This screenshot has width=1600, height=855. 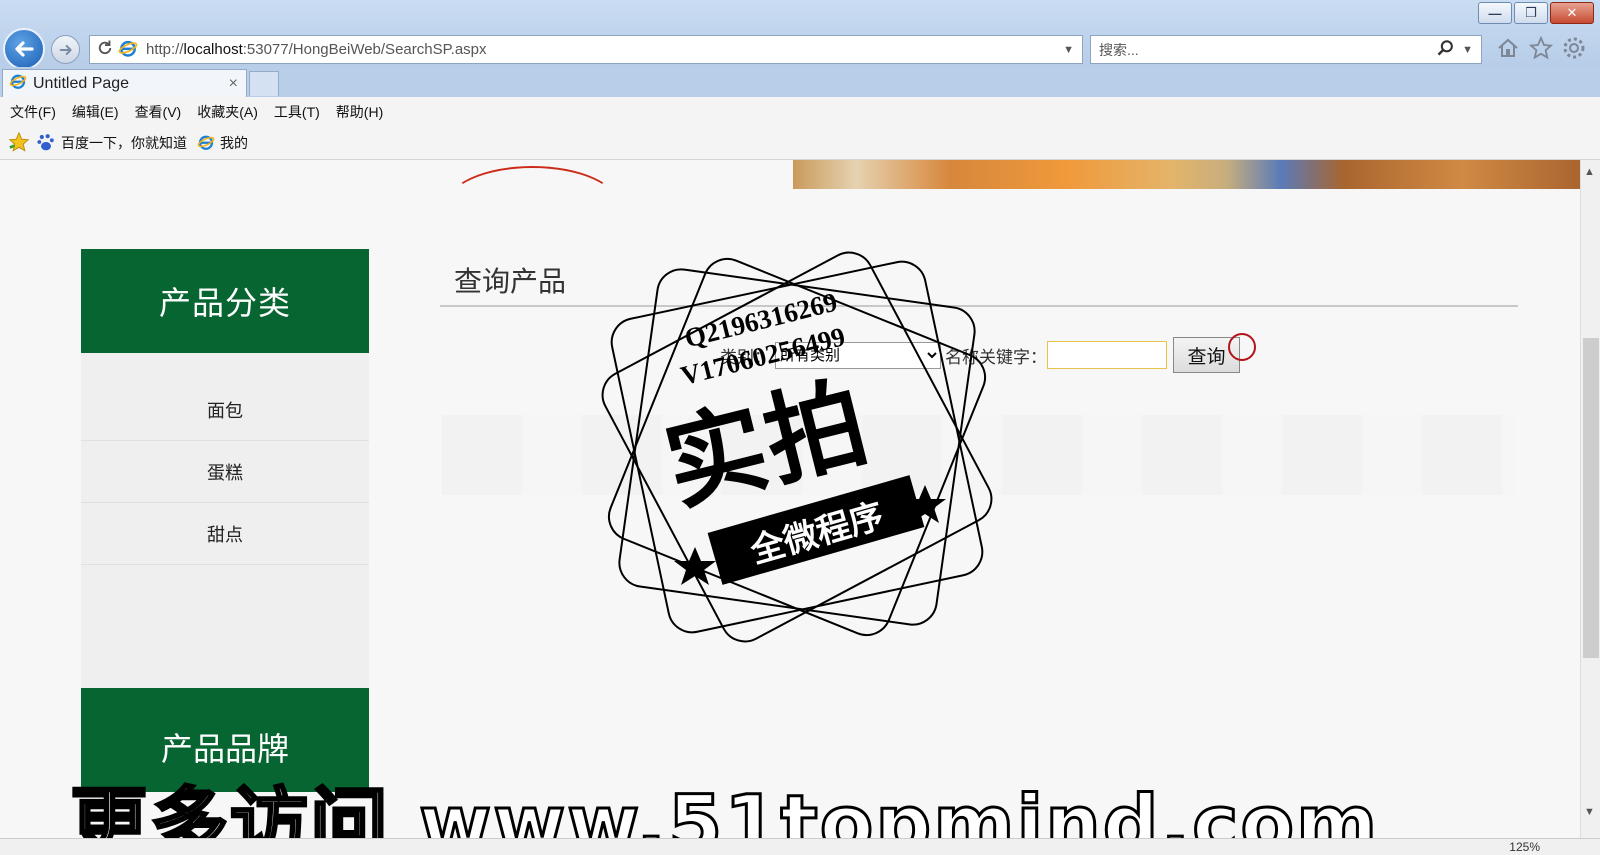 I want to click on search-box: 搜索... ▼, so click(x=1286, y=49).